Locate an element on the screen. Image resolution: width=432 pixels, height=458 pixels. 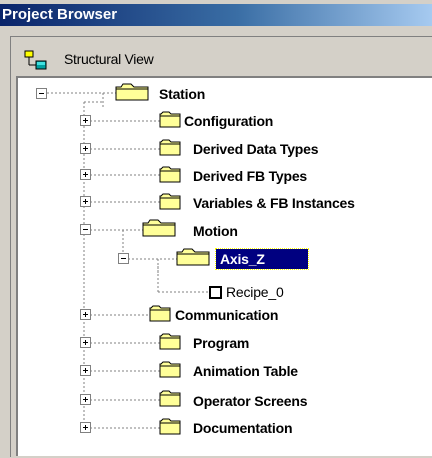
expand-communication-button is located at coordinates (85, 314).